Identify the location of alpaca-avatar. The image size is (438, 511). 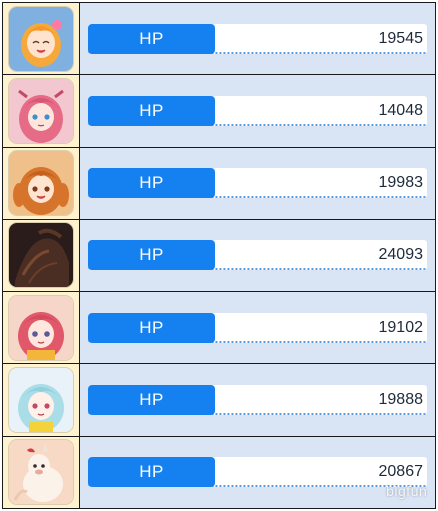
(41, 472).